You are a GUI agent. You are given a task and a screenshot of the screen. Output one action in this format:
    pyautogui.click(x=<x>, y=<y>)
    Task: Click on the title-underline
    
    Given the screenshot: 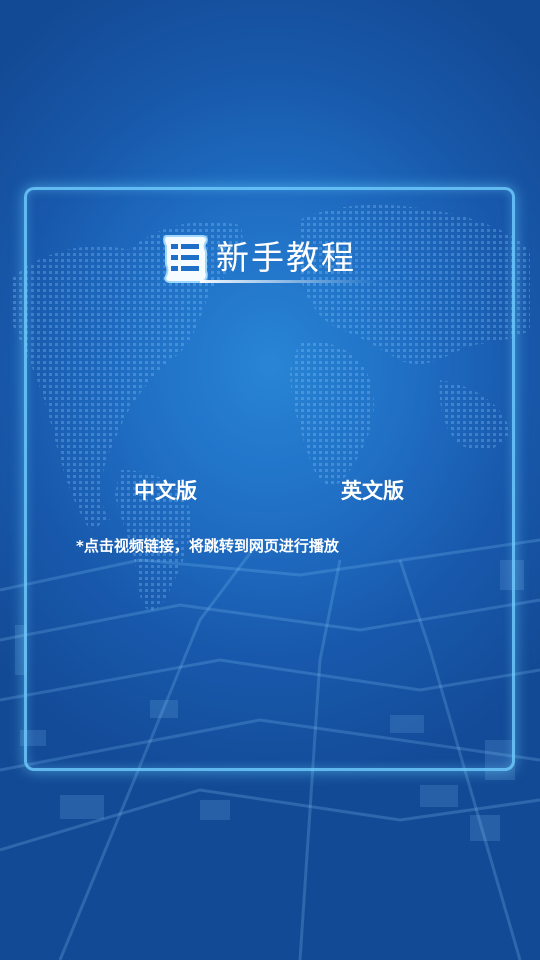 What is the action you would take?
    pyautogui.click(x=289, y=281)
    